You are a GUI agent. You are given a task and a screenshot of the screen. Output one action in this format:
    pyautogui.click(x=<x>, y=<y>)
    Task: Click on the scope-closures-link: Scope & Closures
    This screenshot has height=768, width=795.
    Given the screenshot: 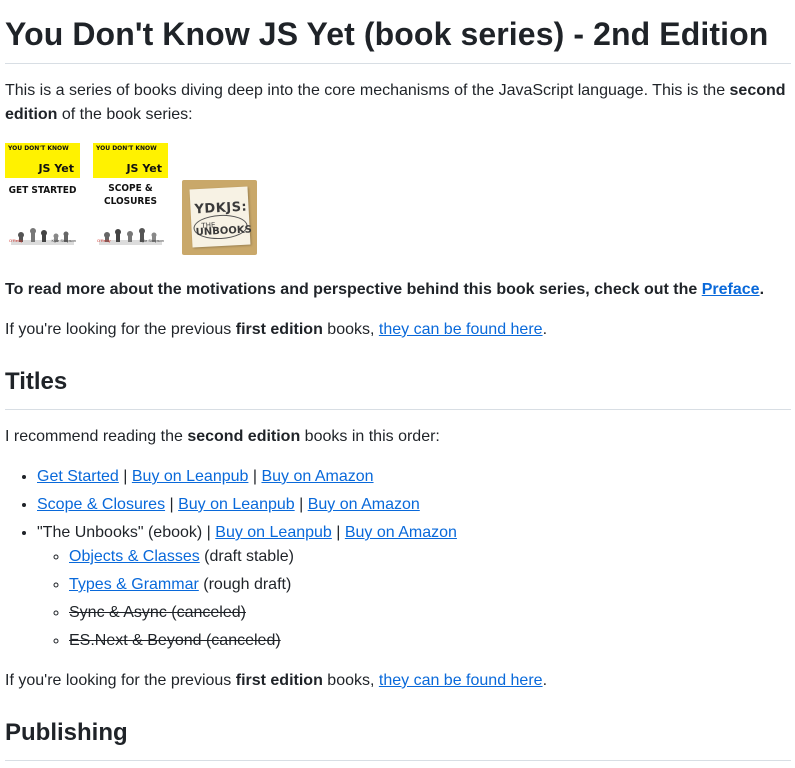 What is the action you would take?
    pyautogui.click(x=101, y=504)
    